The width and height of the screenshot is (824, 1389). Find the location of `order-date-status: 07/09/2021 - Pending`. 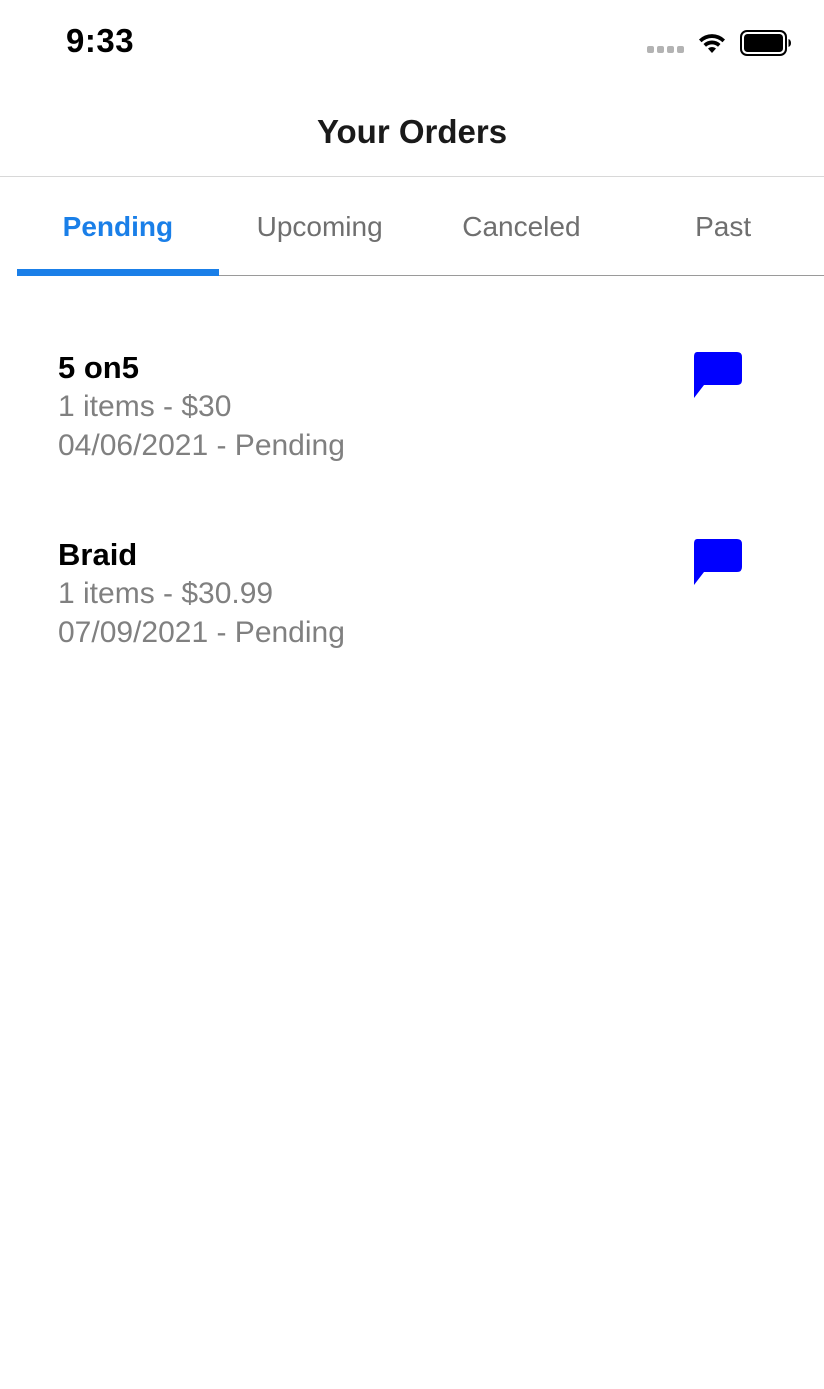

order-date-status: 07/09/2021 - Pending is located at coordinates (201, 632).